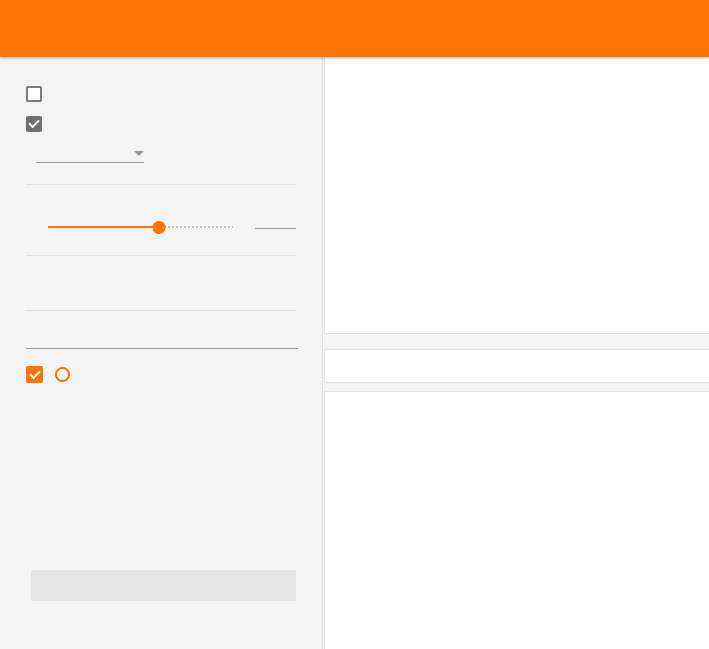 Image resolution: width=709 pixels, height=649 pixels. I want to click on run-color-ring-icon, so click(62, 374).